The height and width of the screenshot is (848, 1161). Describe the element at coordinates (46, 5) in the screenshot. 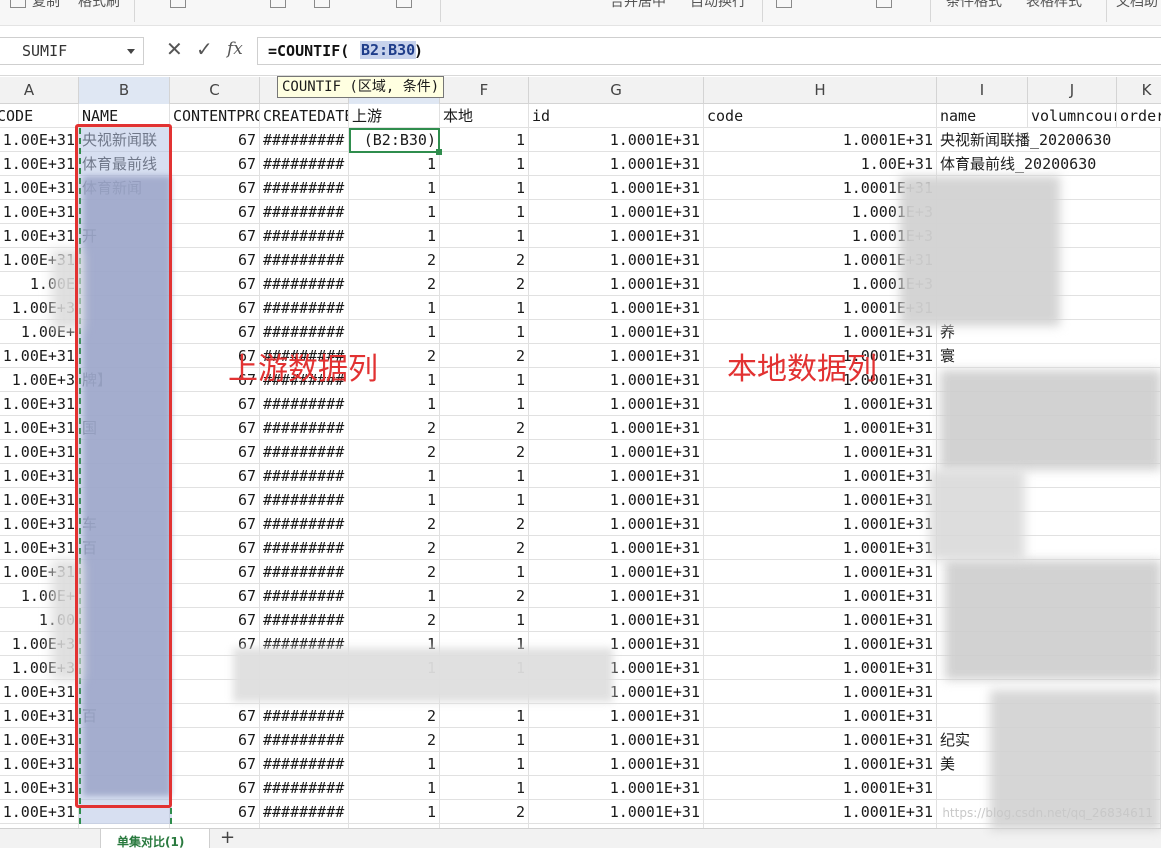

I see `ribbon-copy: 复制` at that location.